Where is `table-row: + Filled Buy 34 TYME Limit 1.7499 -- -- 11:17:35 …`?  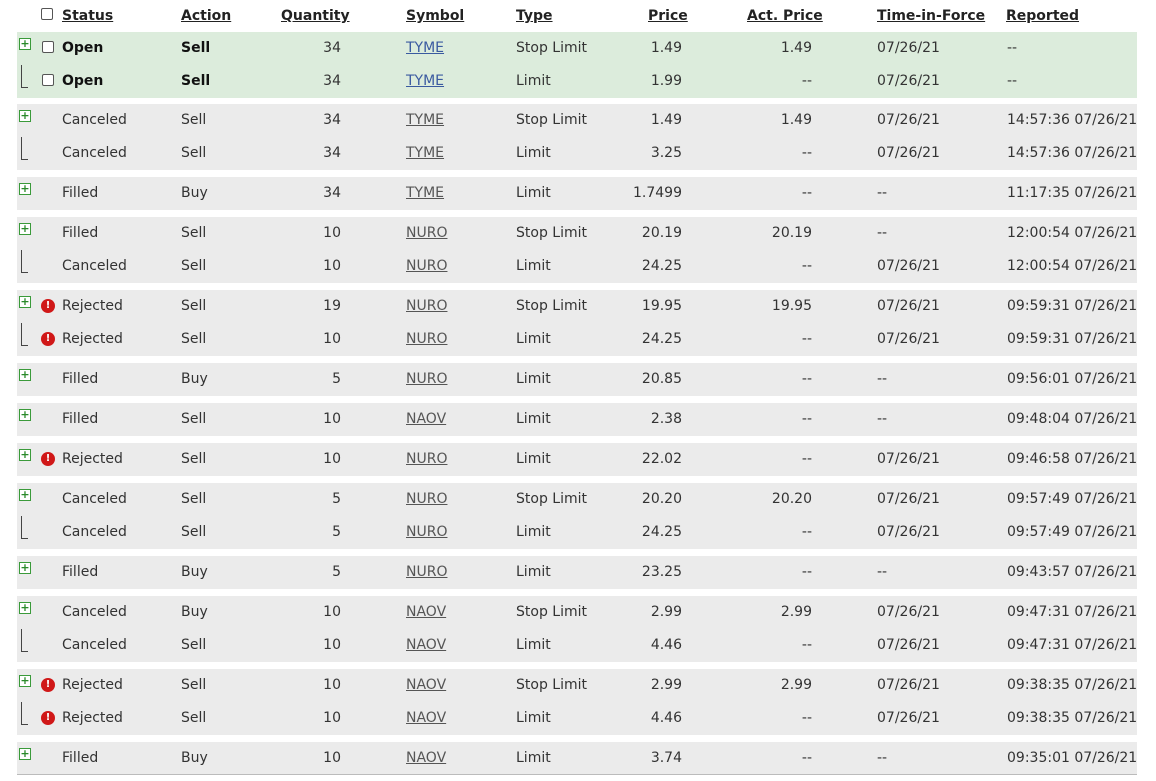
table-row: + Filled Buy 34 TYME Limit 1.7499 -- -- 11:17:35 … is located at coordinates (577, 193).